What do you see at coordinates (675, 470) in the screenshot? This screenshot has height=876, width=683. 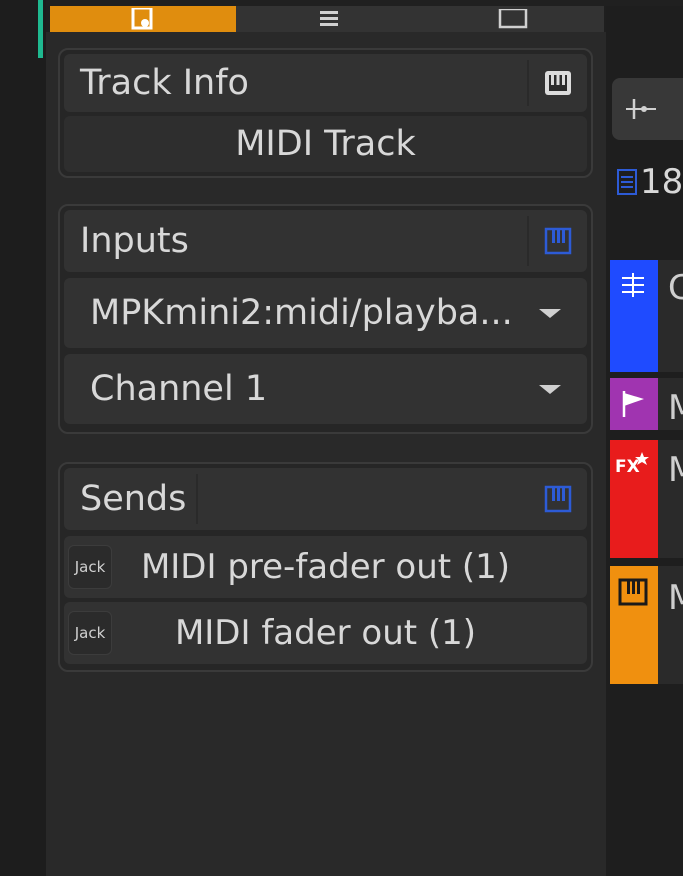 I see `track-name-fx: M` at bounding box center [675, 470].